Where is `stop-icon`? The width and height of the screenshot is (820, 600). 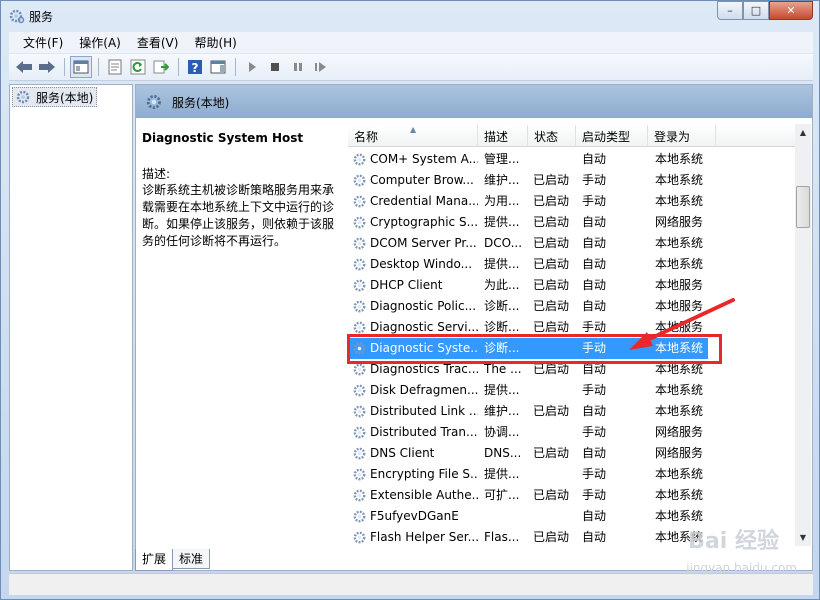 stop-icon is located at coordinates (275, 67).